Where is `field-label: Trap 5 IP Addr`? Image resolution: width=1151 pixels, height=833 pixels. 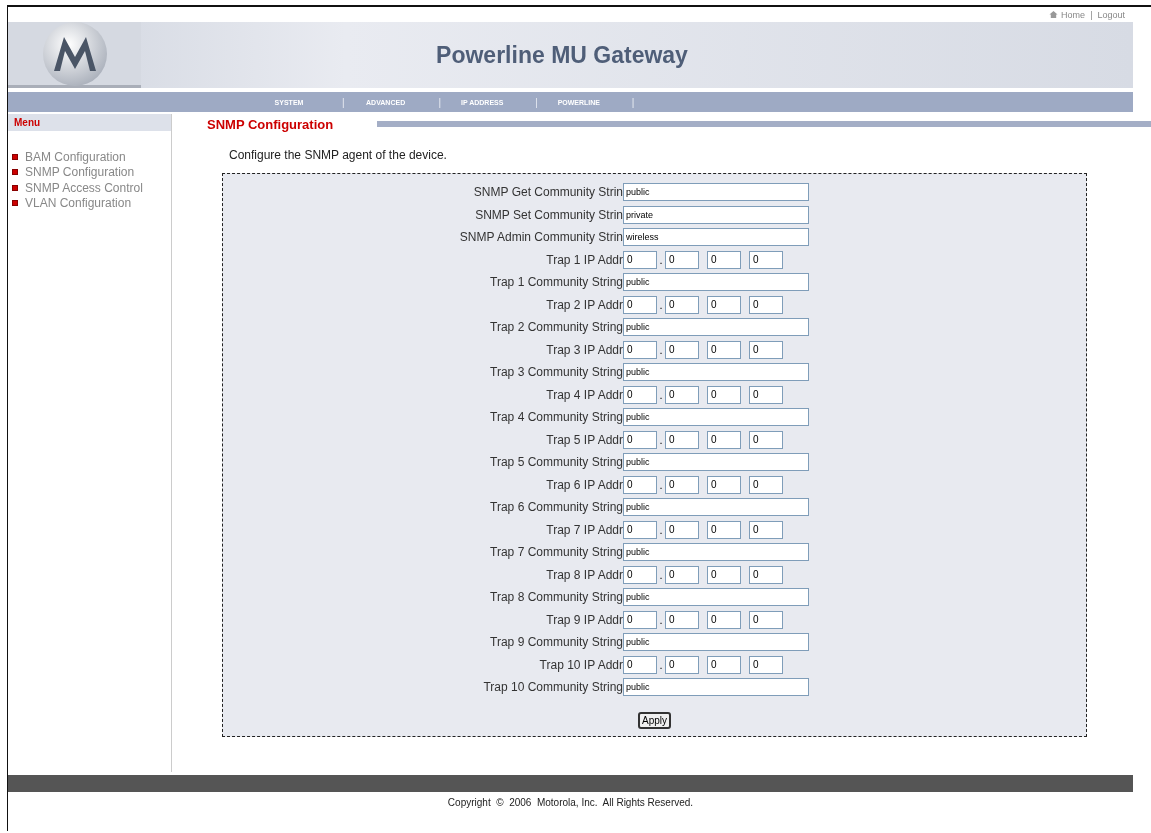 field-label: Trap 5 IP Addr is located at coordinates (584, 439).